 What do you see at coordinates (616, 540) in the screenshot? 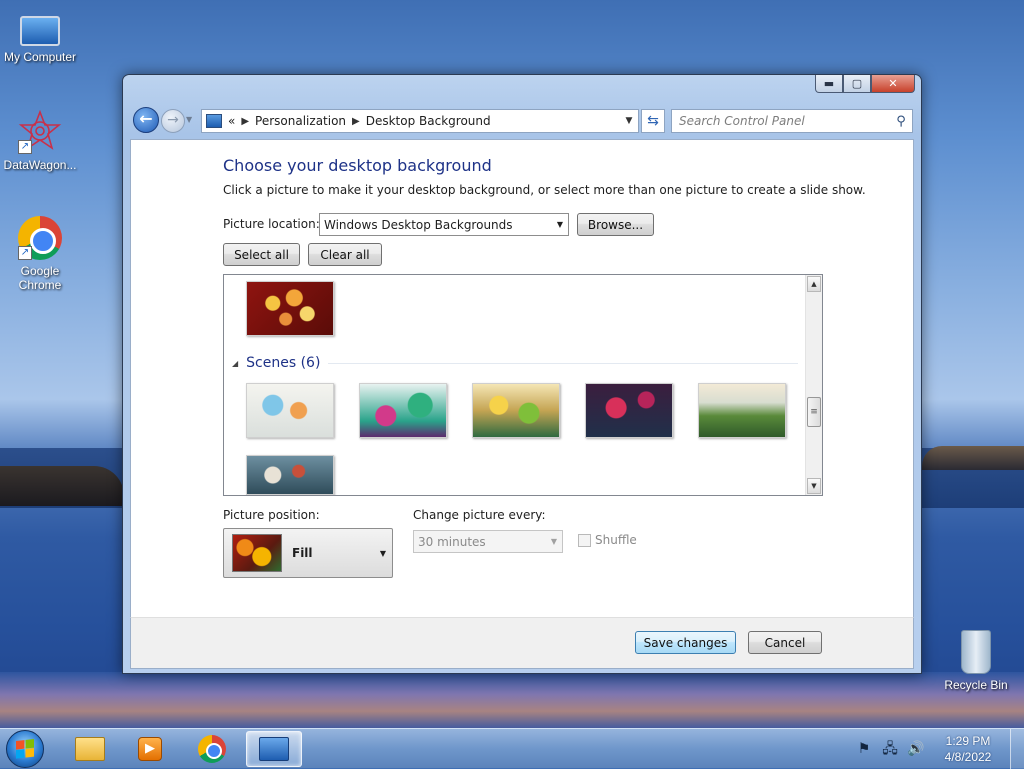
I see `shuffle-label: Shuffle` at bounding box center [616, 540].